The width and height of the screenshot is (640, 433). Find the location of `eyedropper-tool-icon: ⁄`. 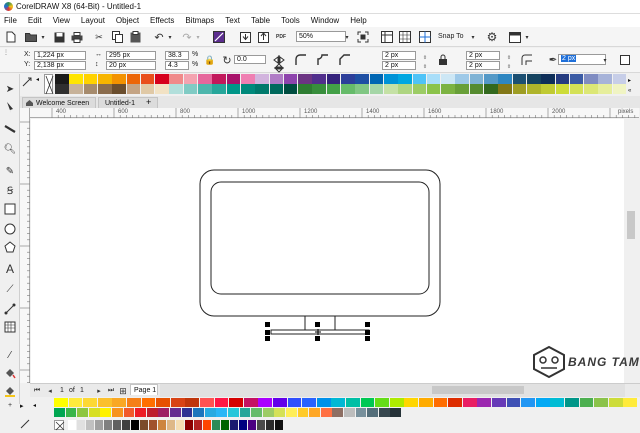

eyedropper-tool-icon: ⁄ is located at coordinates (10, 355).